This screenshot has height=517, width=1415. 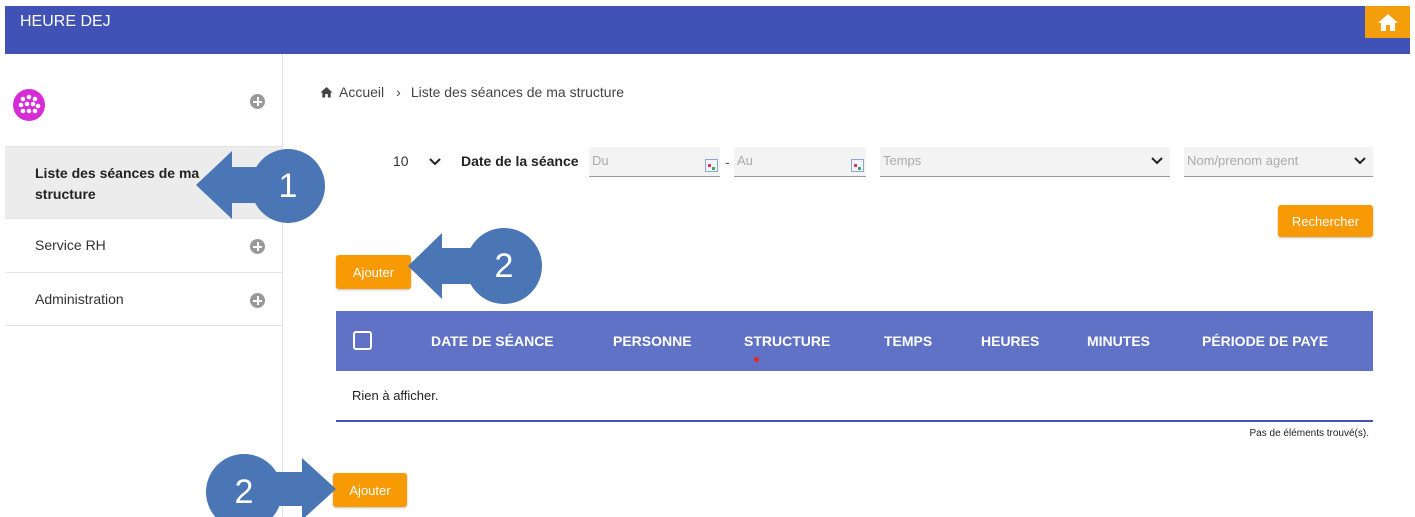 I want to click on top-bar: HEURE DEJ, so click(x=707, y=30).